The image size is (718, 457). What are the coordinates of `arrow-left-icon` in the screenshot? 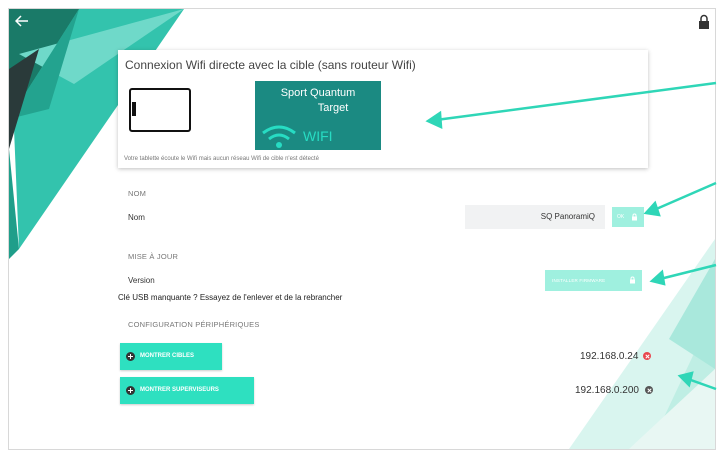 It's located at (21, 21).